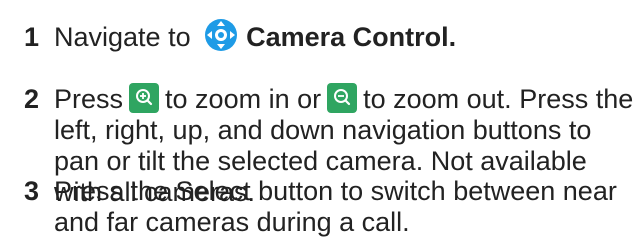 The image size is (643, 245). Describe the element at coordinates (144, 97) in the screenshot. I see `zoom-in-icon` at that location.